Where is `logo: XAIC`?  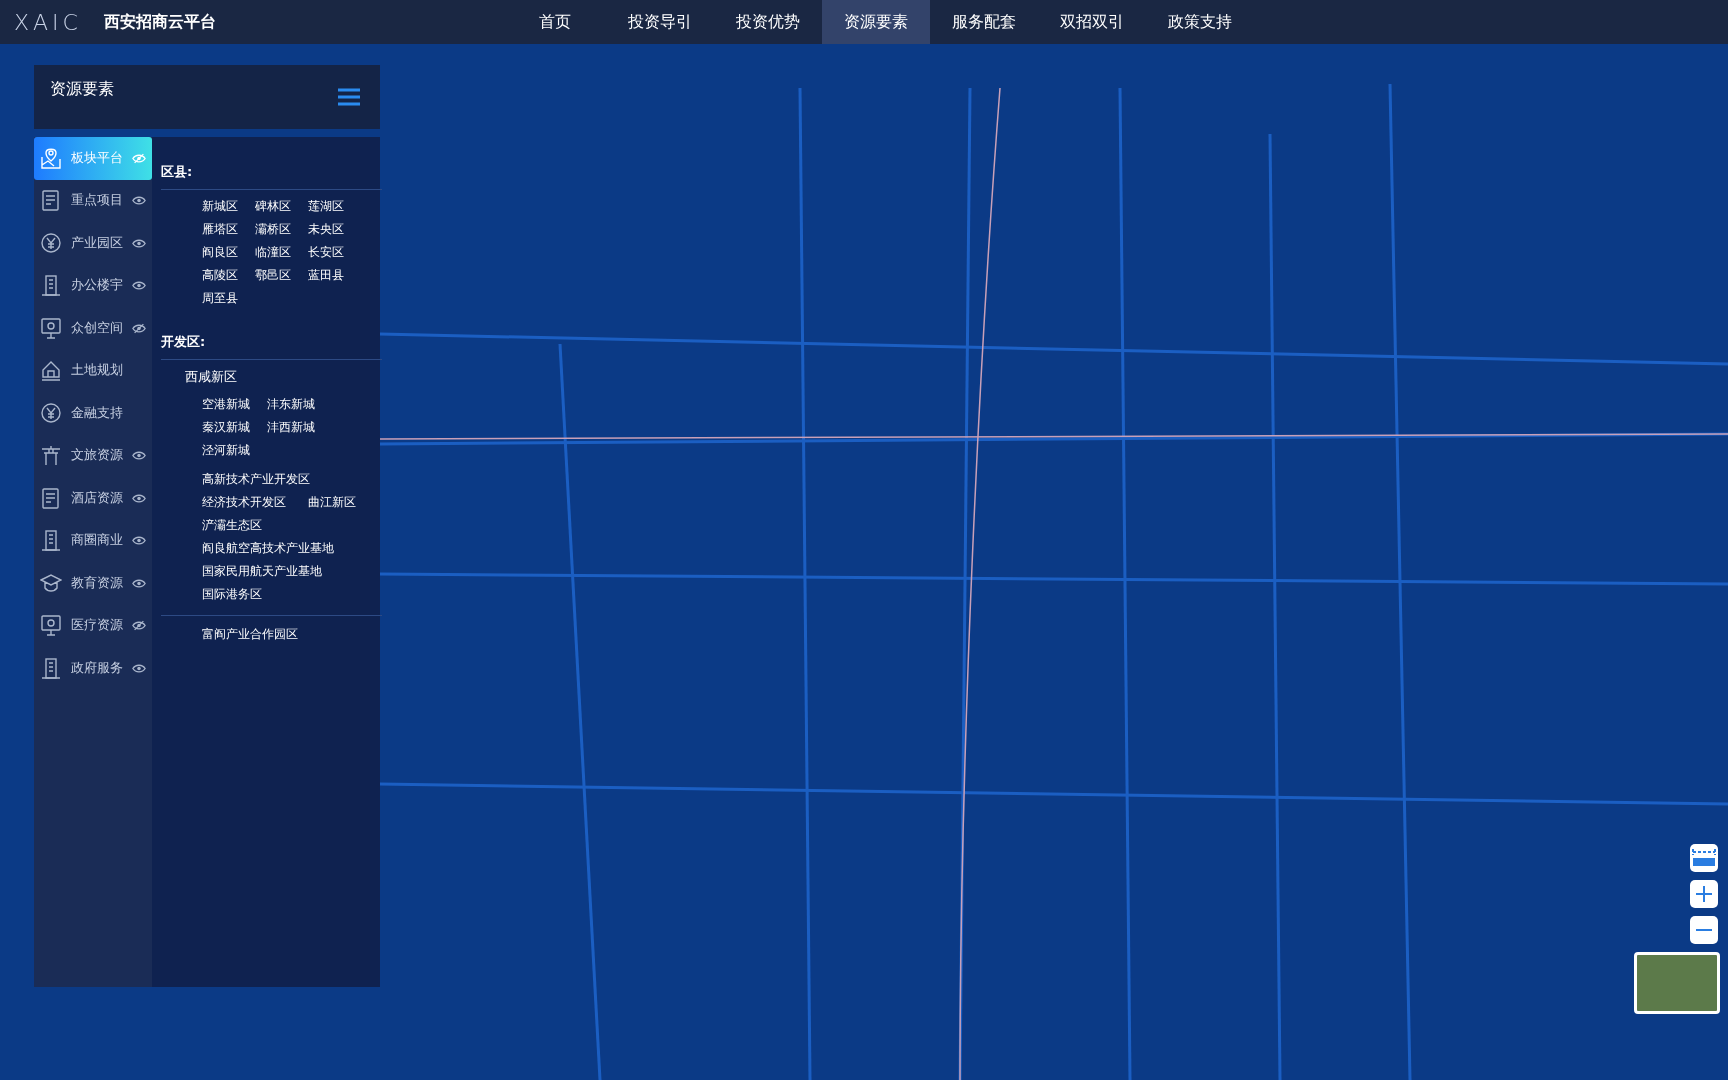
logo: XAIC is located at coordinates (48, 22).